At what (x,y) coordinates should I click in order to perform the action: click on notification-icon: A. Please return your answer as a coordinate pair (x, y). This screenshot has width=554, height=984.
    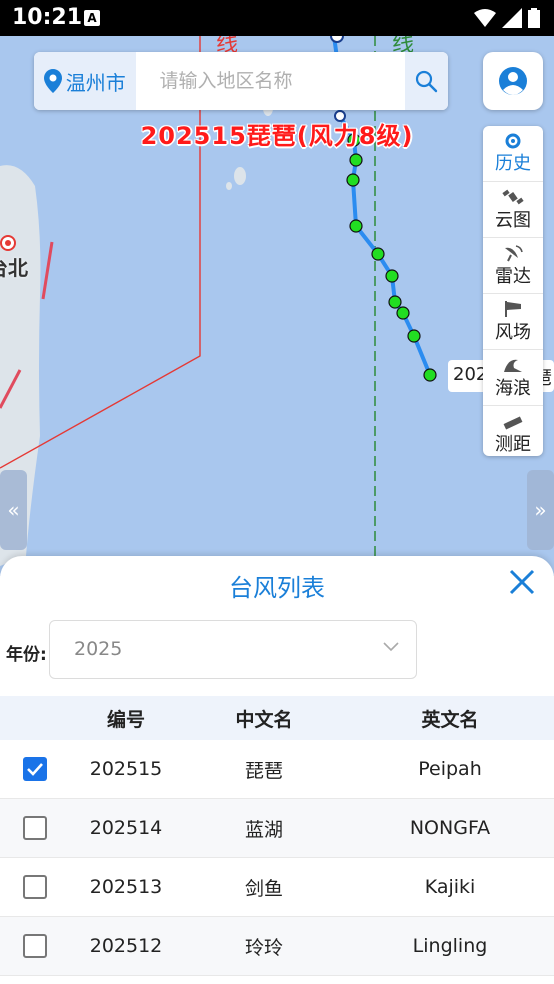
    Looking at the image, I should click on (92, 18).